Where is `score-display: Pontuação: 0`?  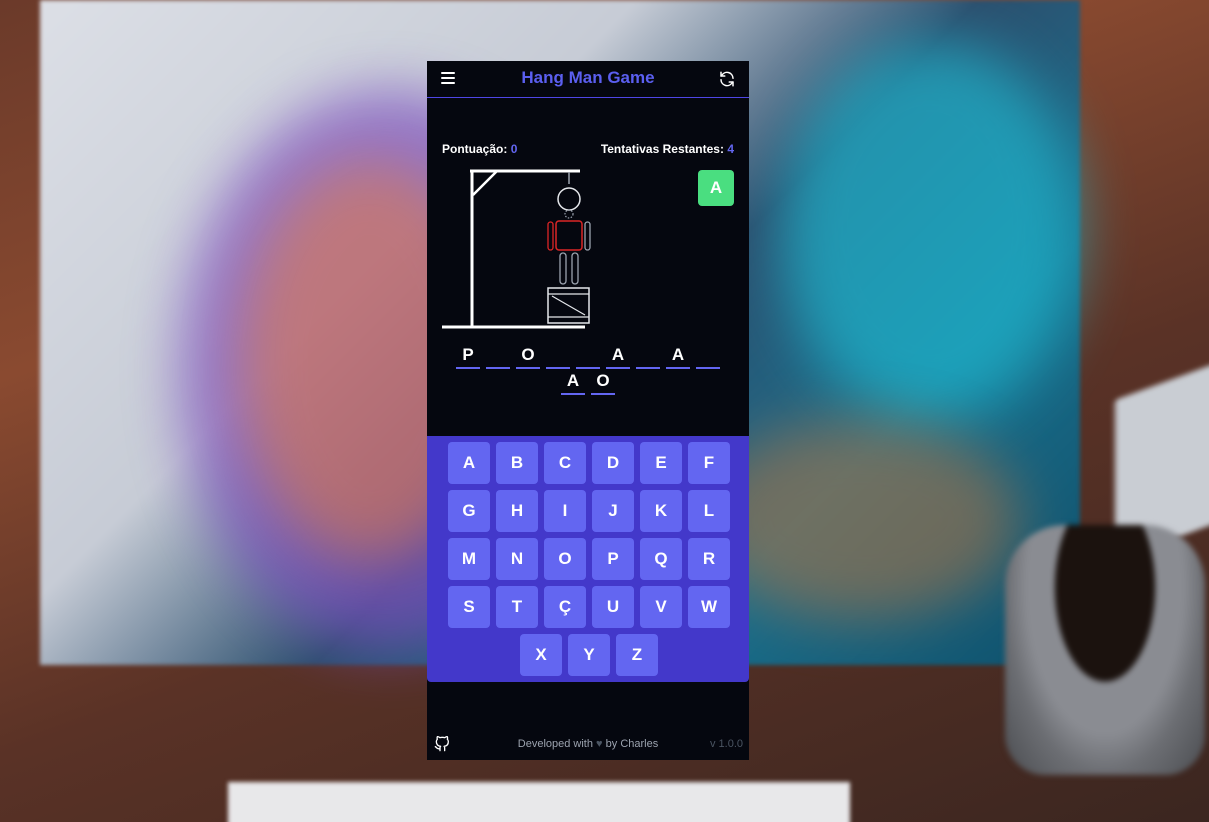 score-display: Pontuação: 0 is located at coordinates (479, 149).